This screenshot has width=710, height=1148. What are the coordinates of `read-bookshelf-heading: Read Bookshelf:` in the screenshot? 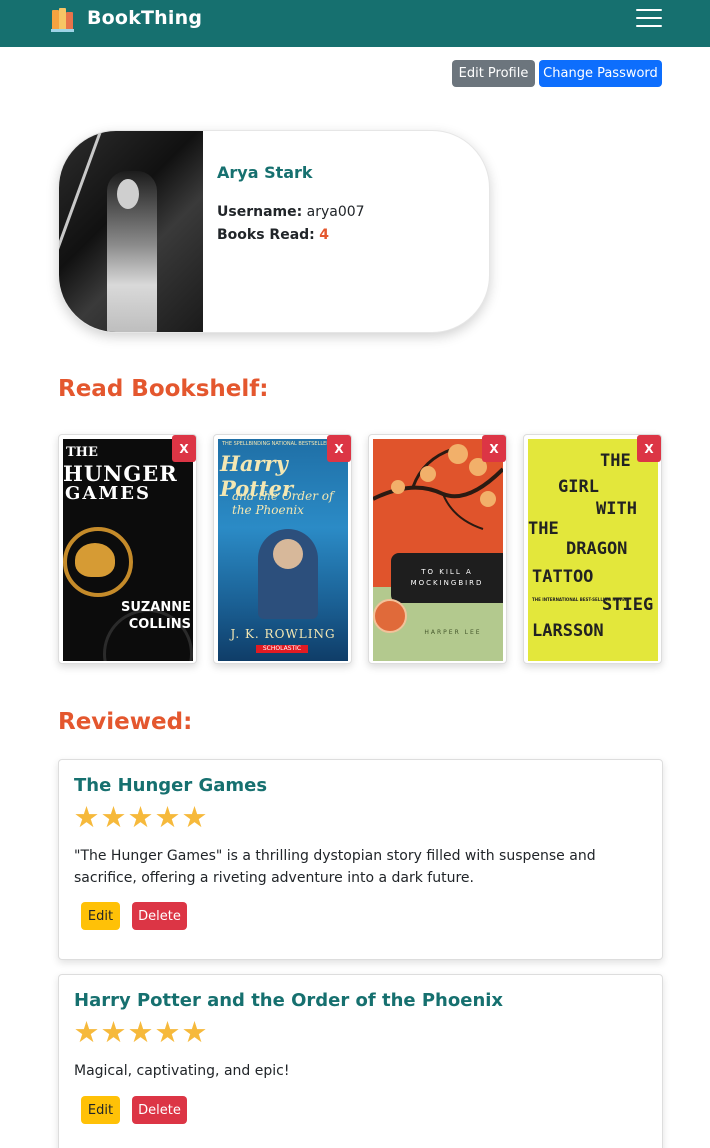 It's located at (163, 389).